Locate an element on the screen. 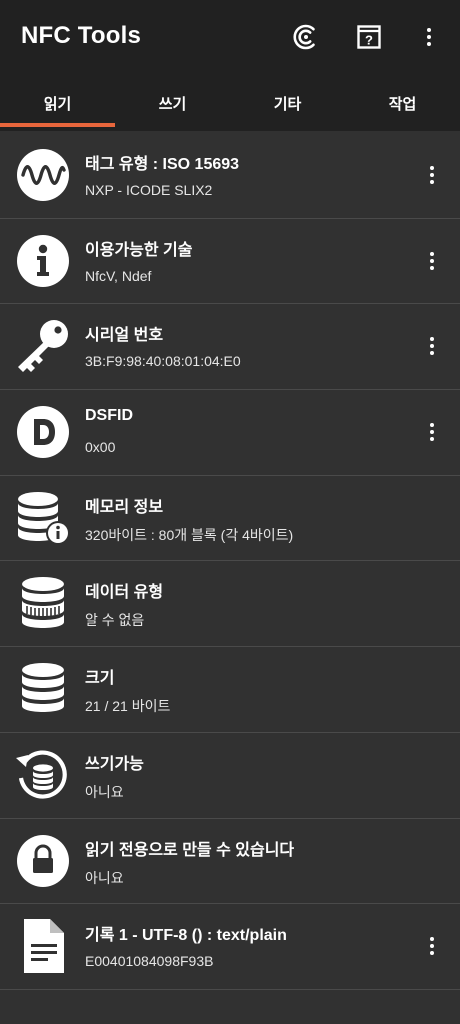  tab-other: 기타 is located at coordinates (287, 103).